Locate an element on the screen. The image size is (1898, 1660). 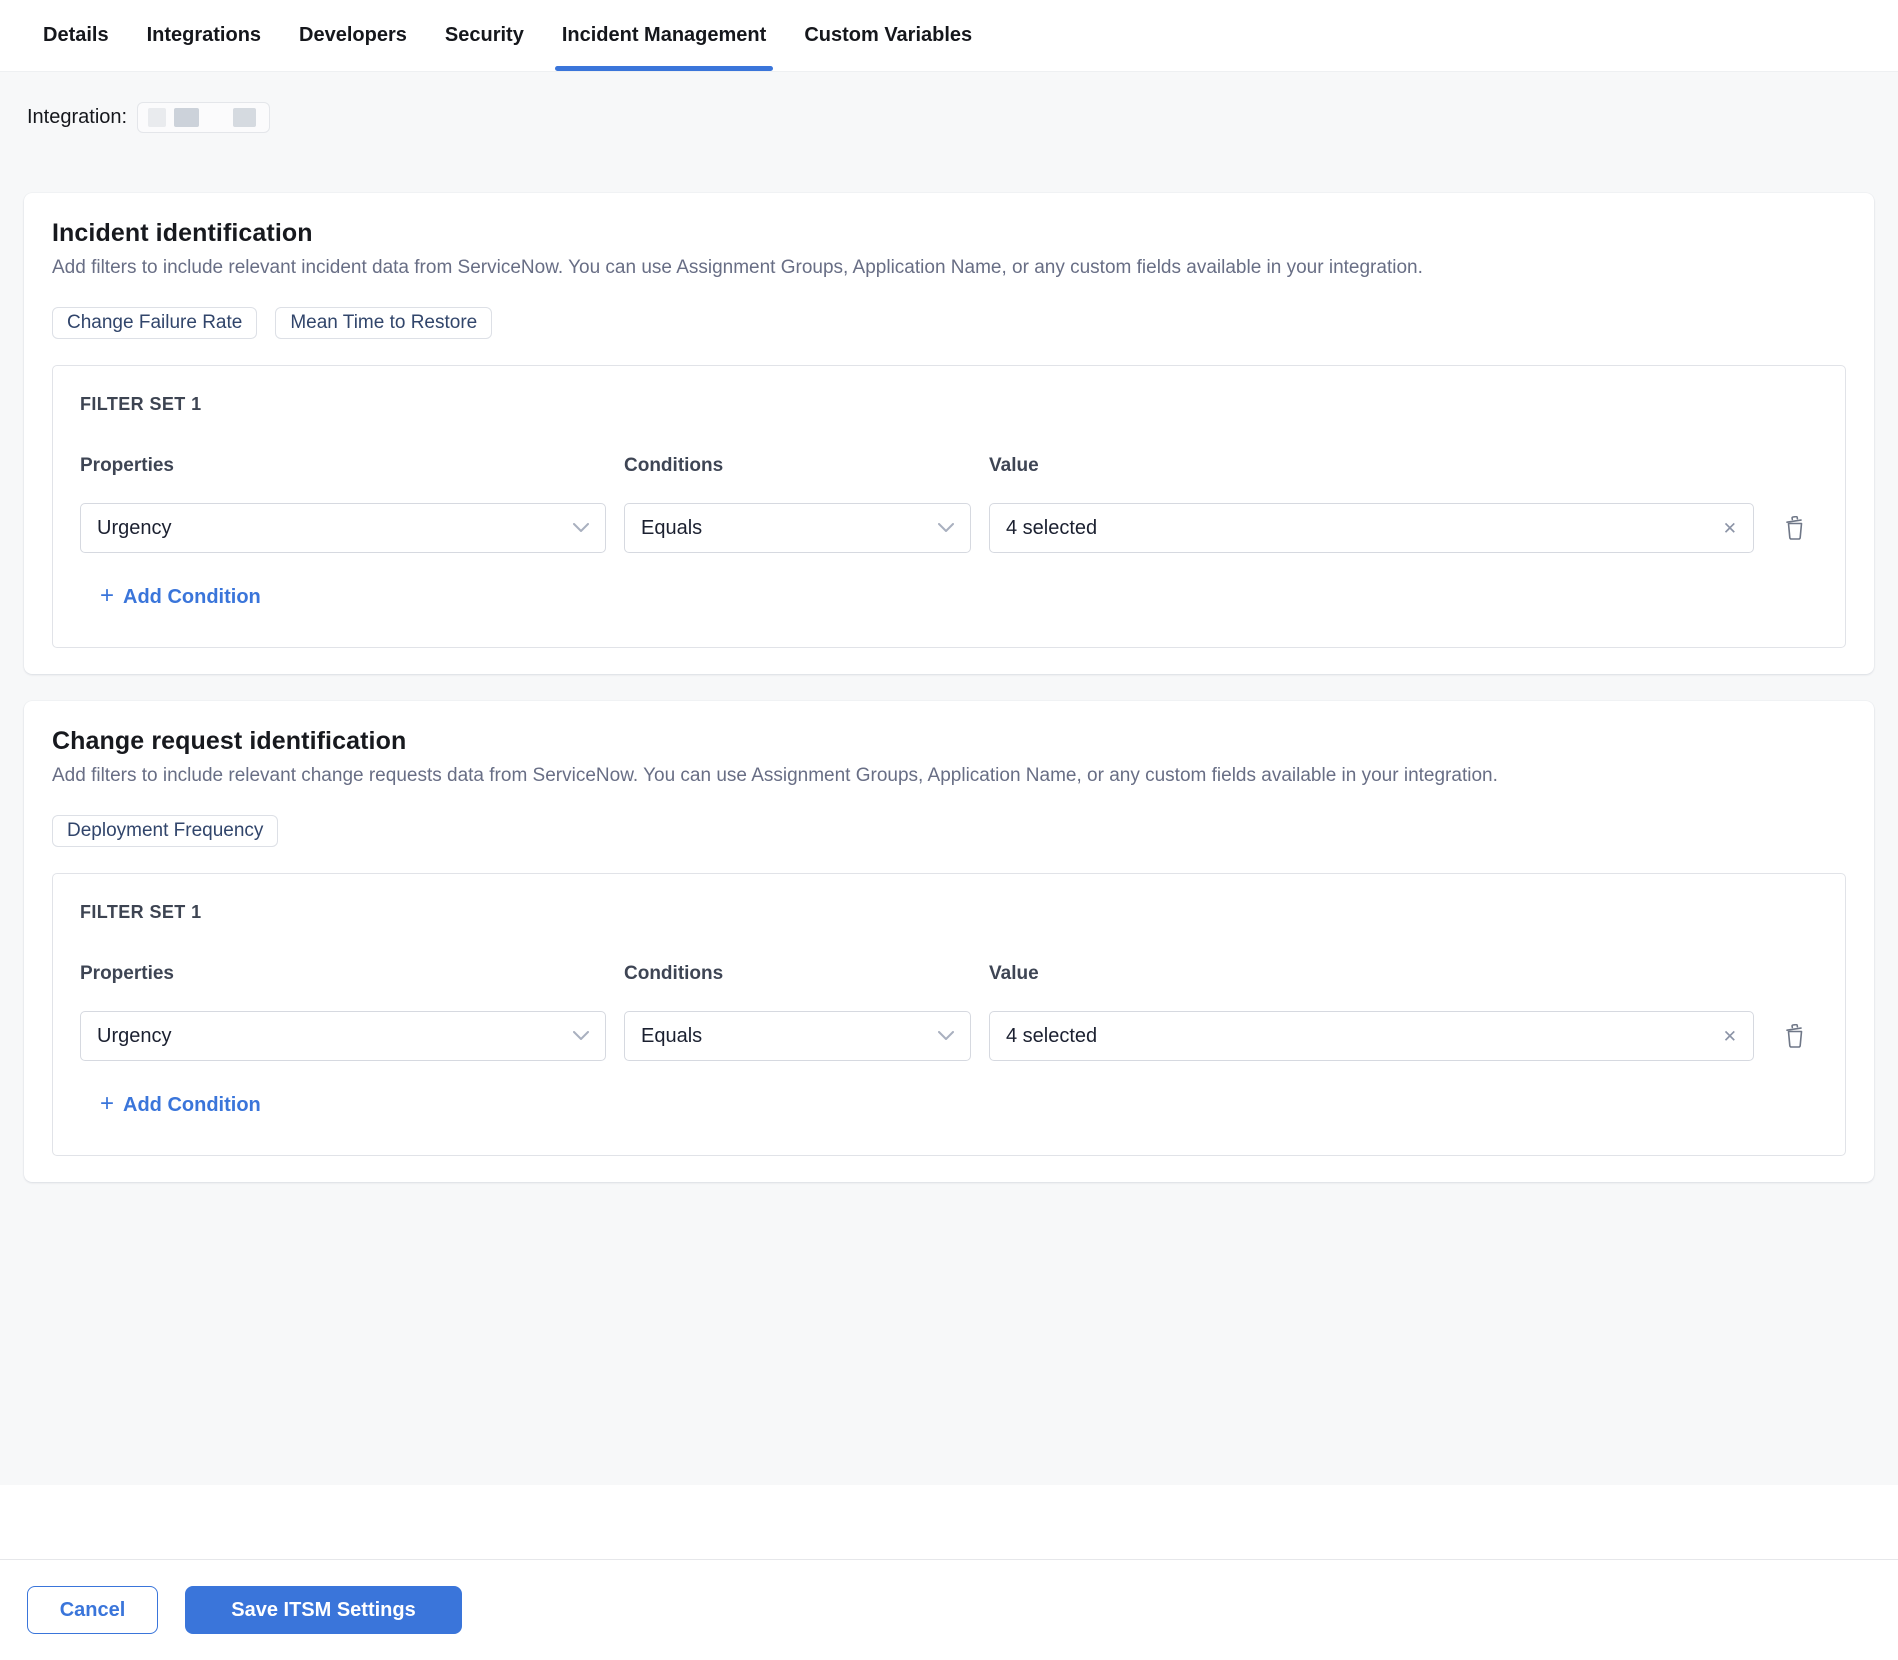
tab-security: Security is located at coordinates (484, 35).